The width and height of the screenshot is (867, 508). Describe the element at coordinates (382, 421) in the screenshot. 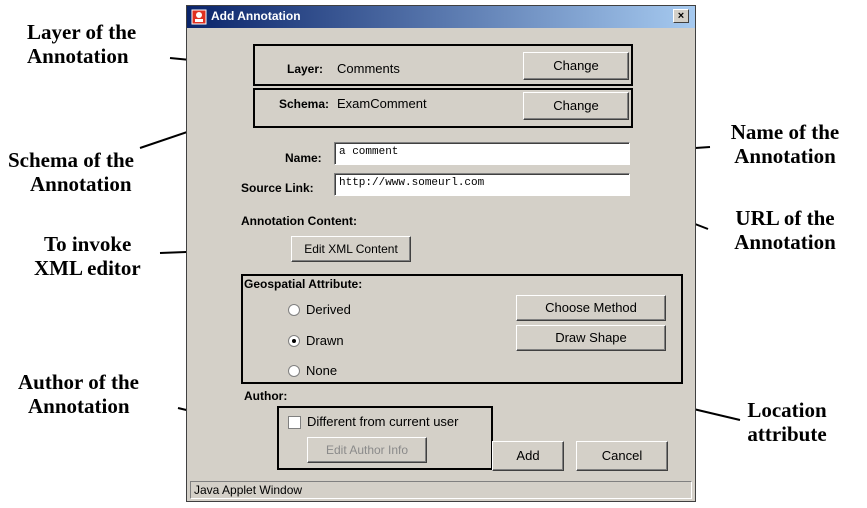

I see `different-author-label: Different from current user` at that location.